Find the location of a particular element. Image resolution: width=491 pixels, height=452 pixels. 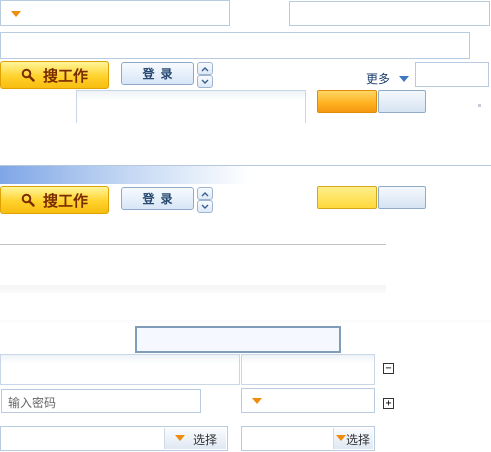

search-jobs-label: 搜工作 is located at coordinates (65, 75).